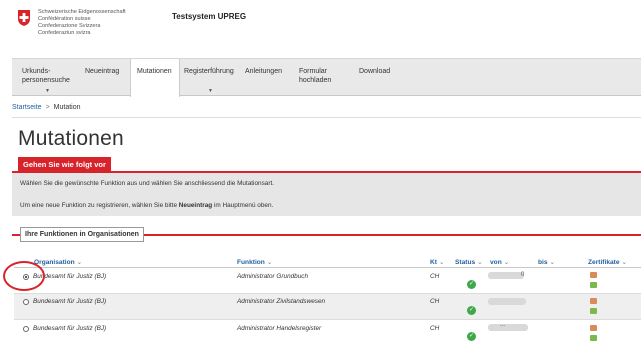 This screenshot has width=641, height=348. I want to click on nav-label: Anleitungen, so click(263, 71).